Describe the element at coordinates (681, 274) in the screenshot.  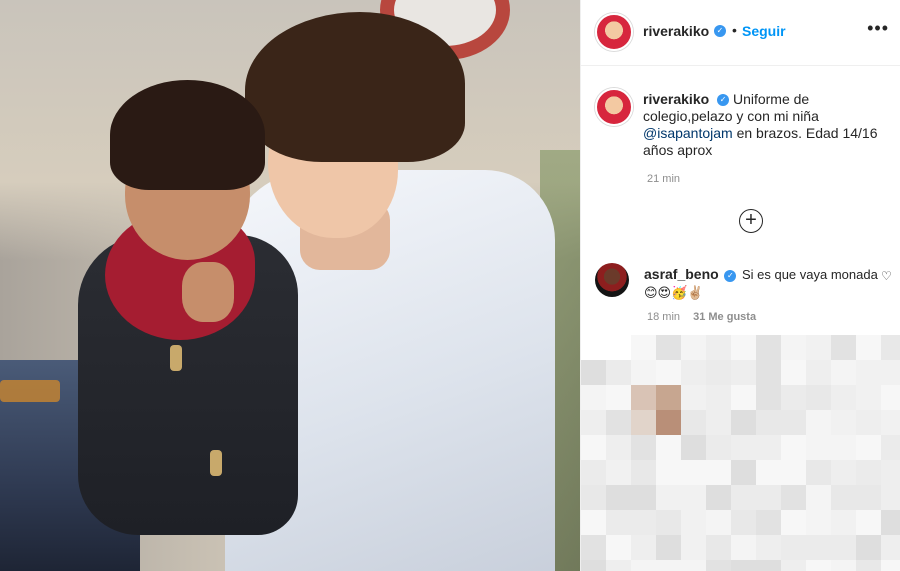
I see `commenter-username: asraf_beno` at that location.